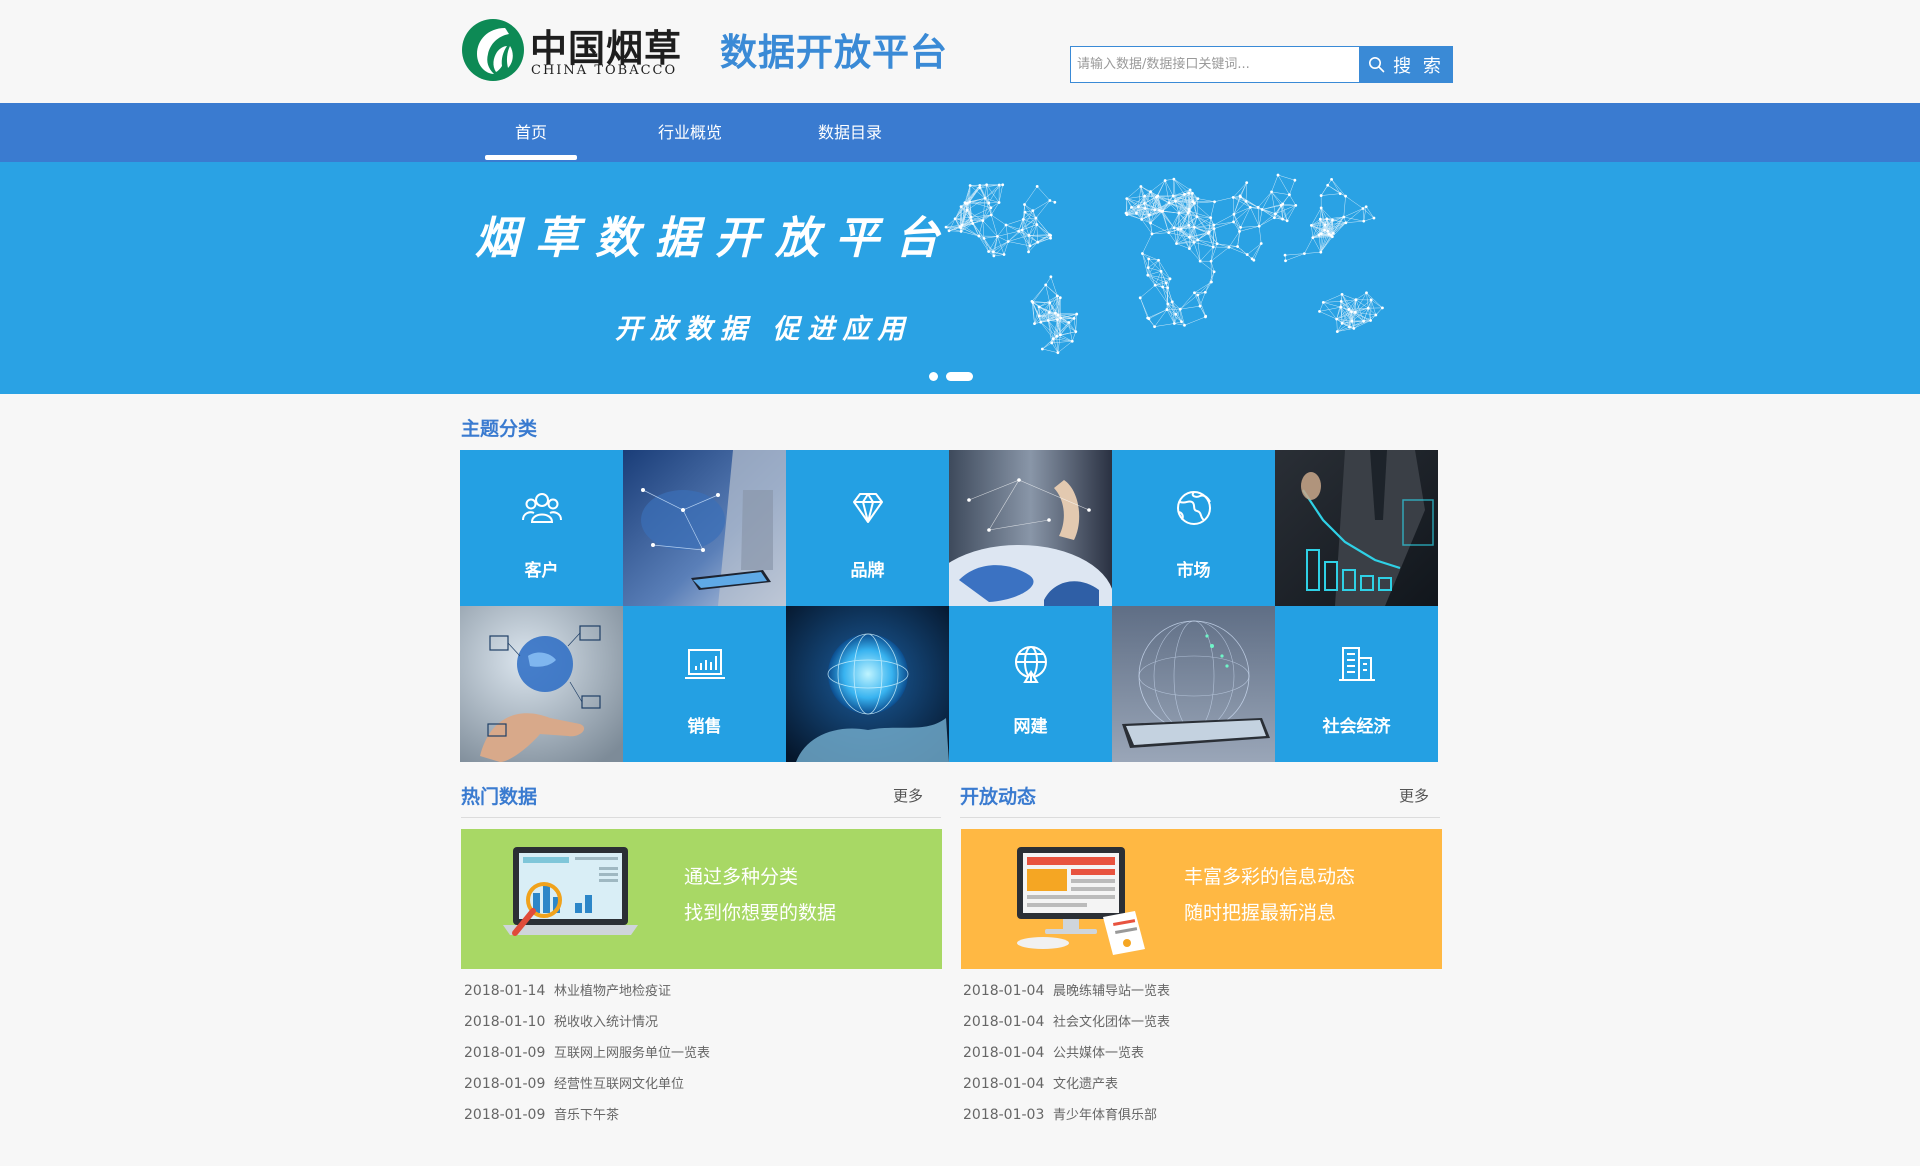 This screenshot has height=1166, width=1920. I want to click on topic-tile-market: 市场, so click(1193, 528).